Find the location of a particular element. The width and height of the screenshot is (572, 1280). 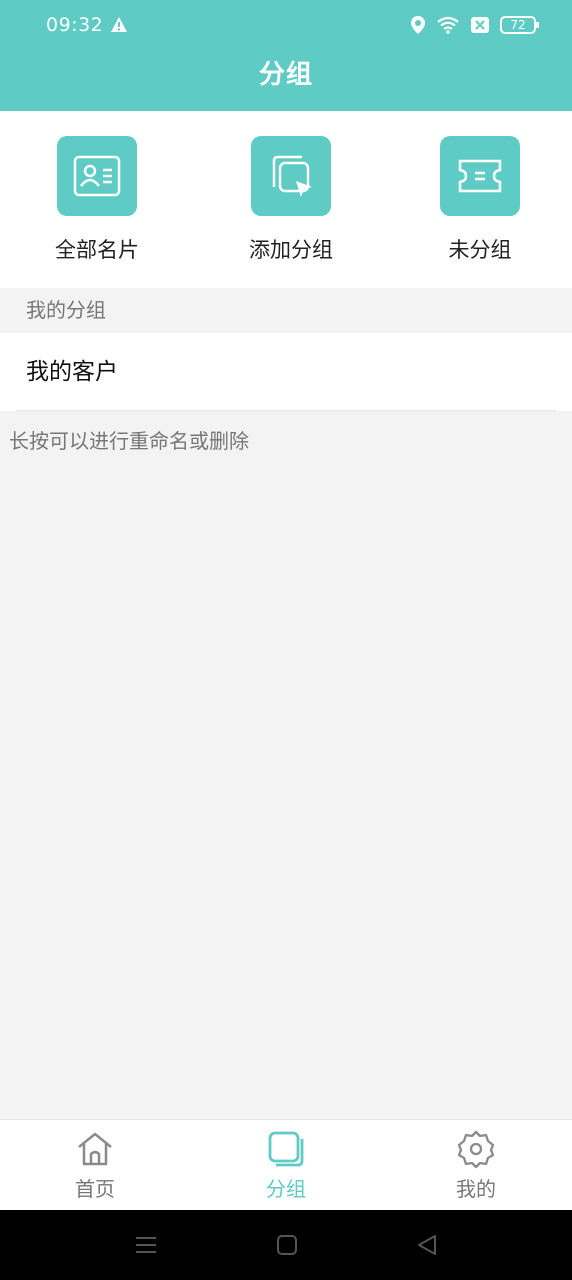

tab-mine: 我的 is located at coordinates (476, 1165).